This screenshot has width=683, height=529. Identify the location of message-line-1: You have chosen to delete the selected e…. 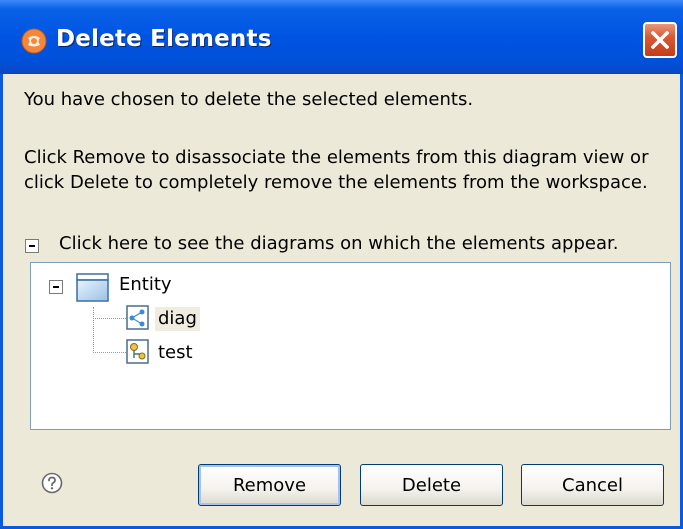
(249, 99).